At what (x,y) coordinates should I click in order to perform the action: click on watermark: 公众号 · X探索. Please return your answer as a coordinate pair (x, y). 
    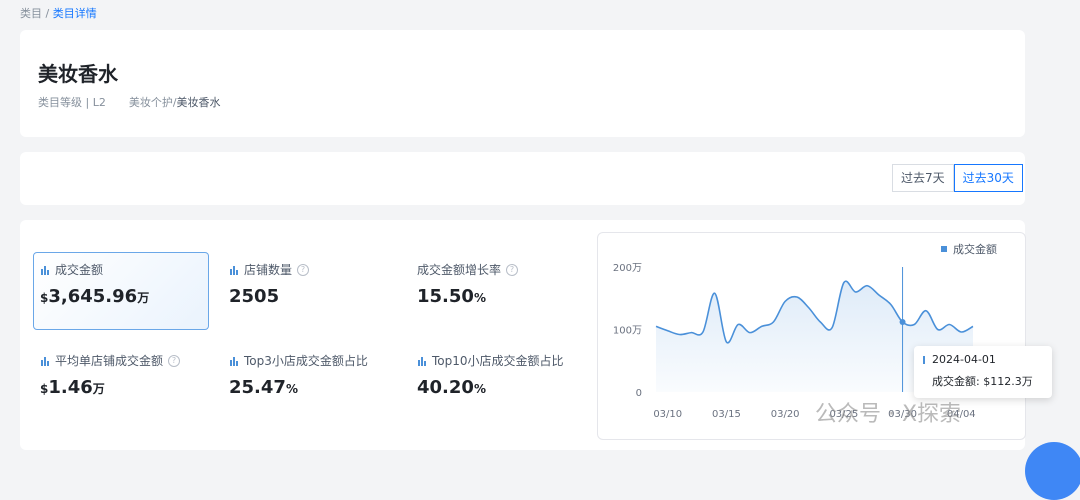
    Looking at the image, I should click on (888, 414).